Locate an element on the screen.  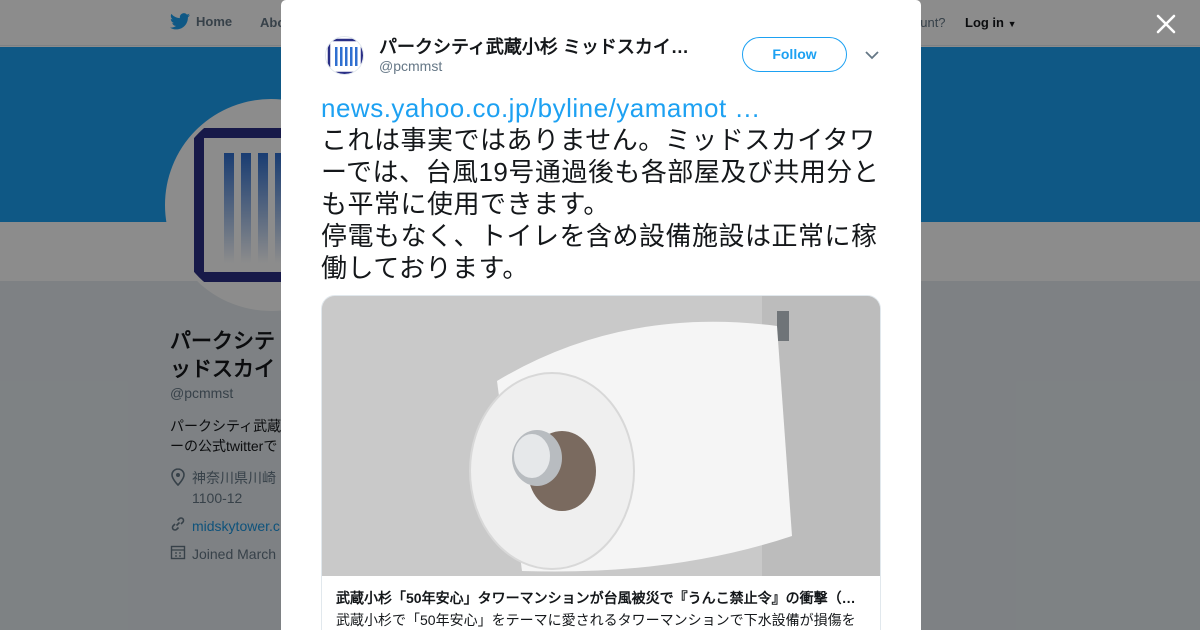
tweet-author-avatar is located at coordinates (344, 55).